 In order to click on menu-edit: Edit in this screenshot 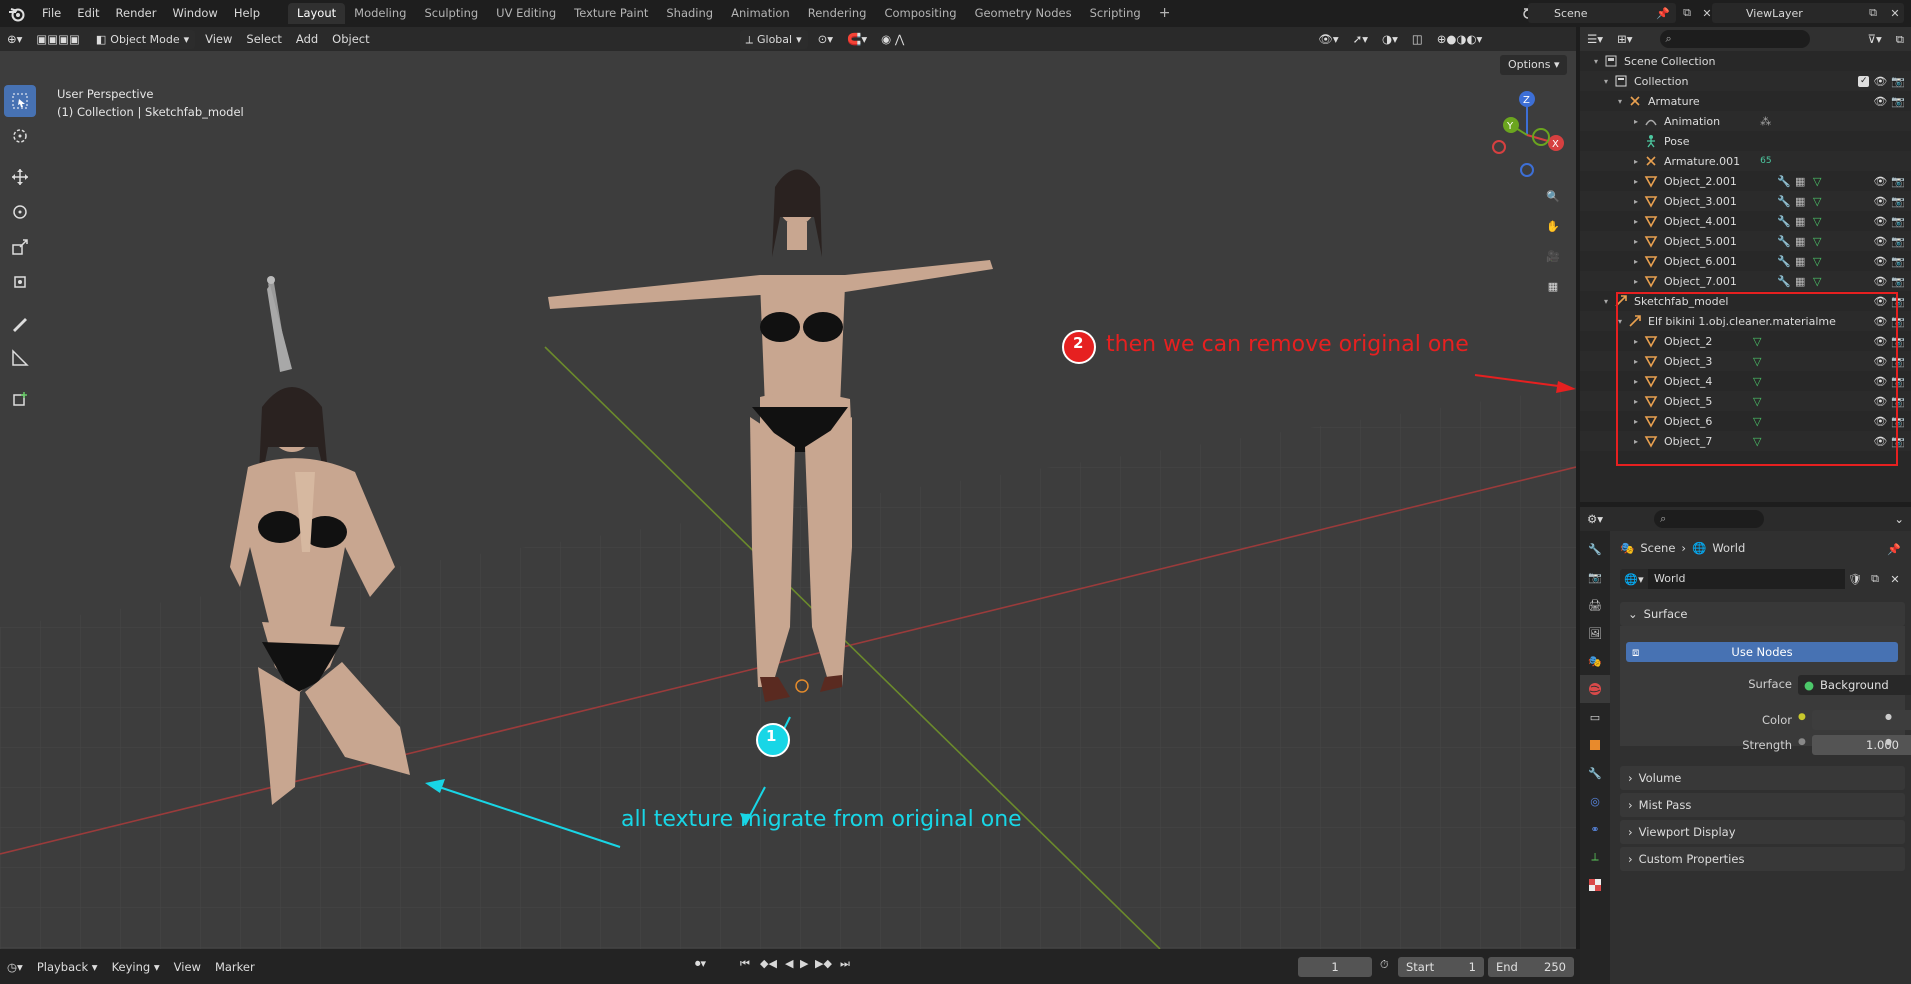, I will do `click(88, 13)`.